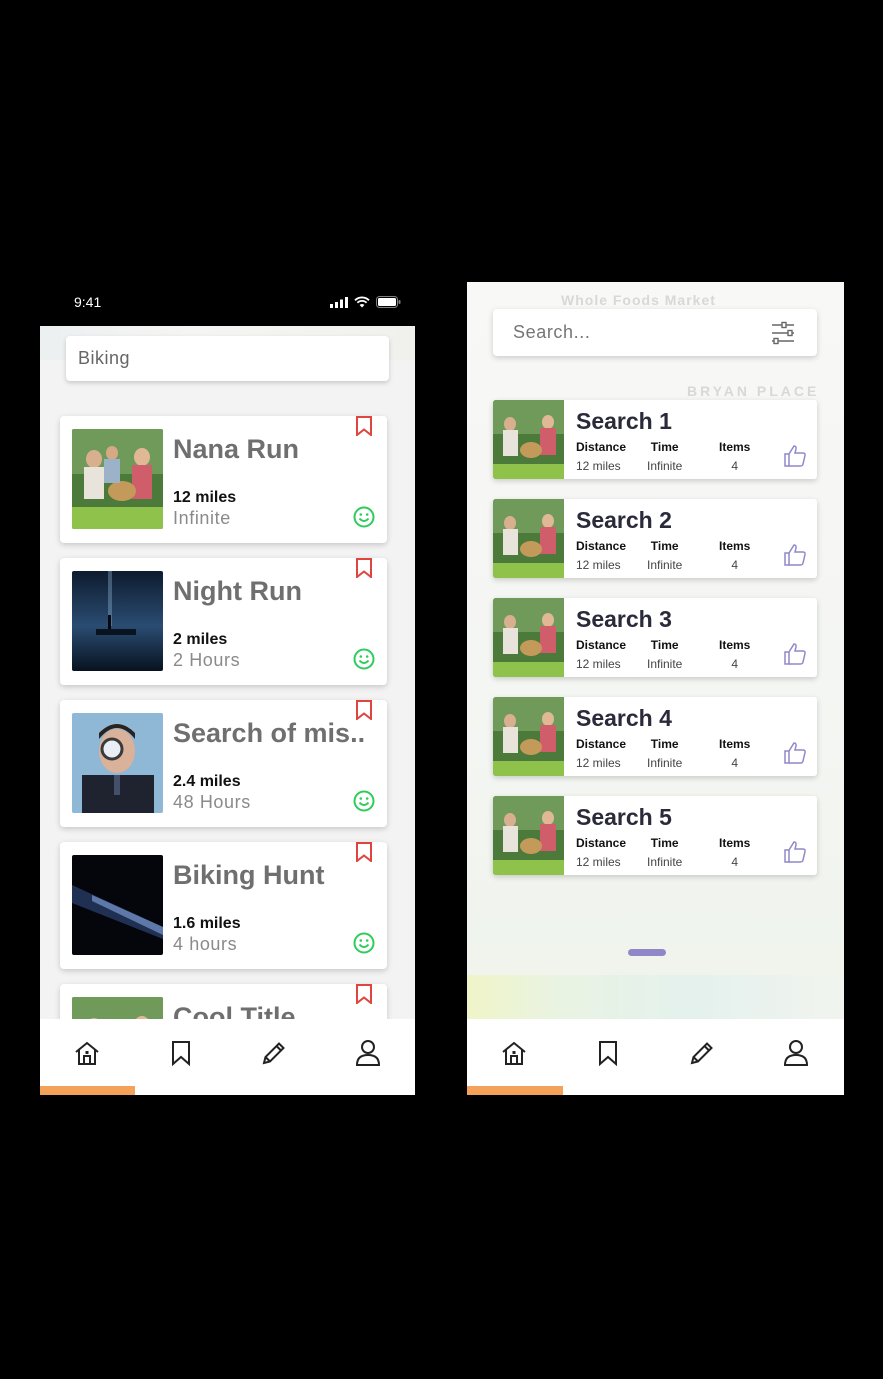 This screenshot has width=883, height=1379. I want to click on search-title: Search 3, so click(624, 619).